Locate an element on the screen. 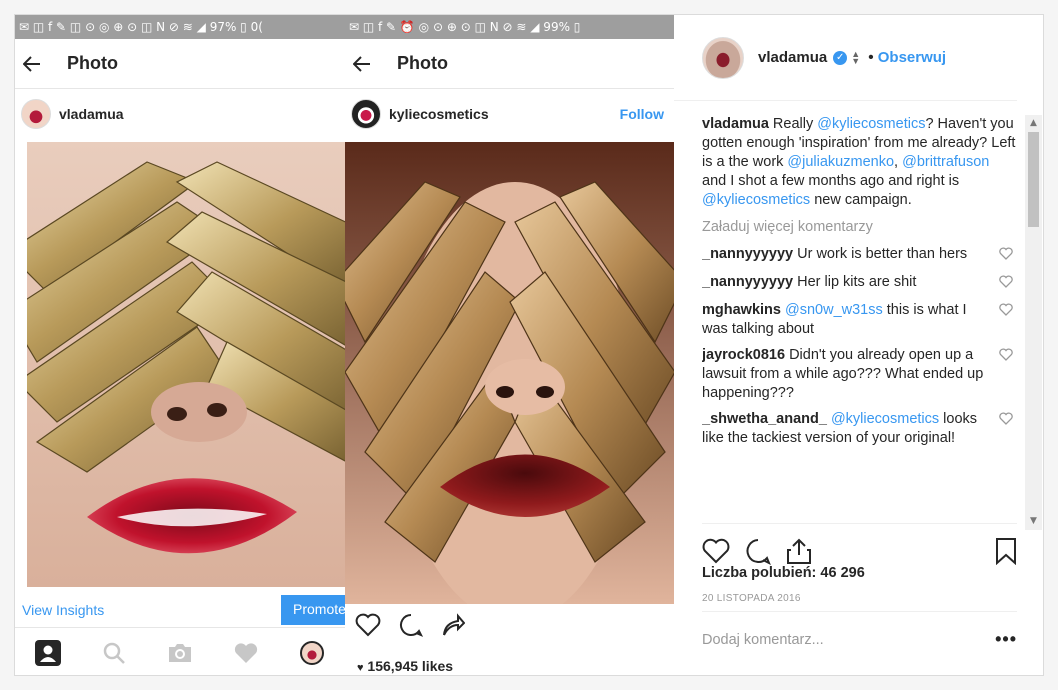 This screenshot has width=1058, height=690. status-icons: ✉ ◫ f ✎ ⏰ ◎ ⊙ ⊕ ⊙ ◫ N ⊘ ≋ ◢ 99% ▯ is located at coordinates (465, 27).